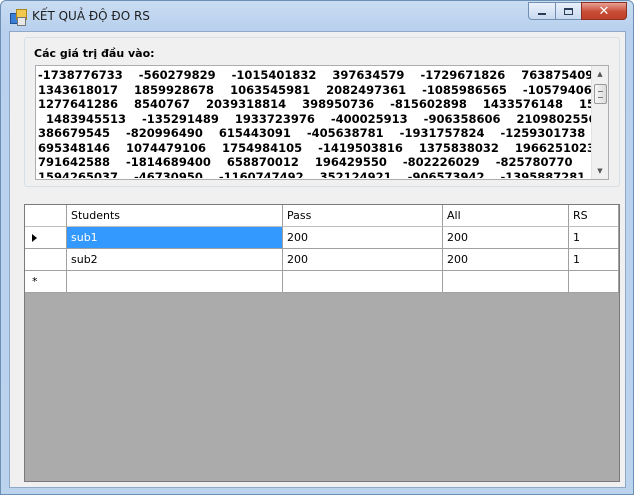 This screenshot has width=636, height=497. Describe the element at coordinates (91, 16) in the screenshot. I see `window-title: KẾT QUẢ ĐỘ ĐO RS` at that location.